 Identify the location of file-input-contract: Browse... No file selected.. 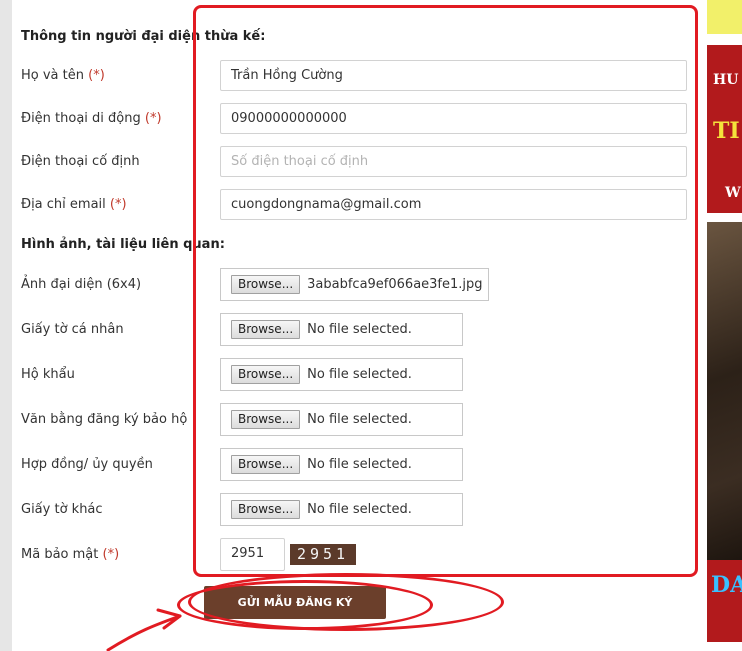
(341, 464).